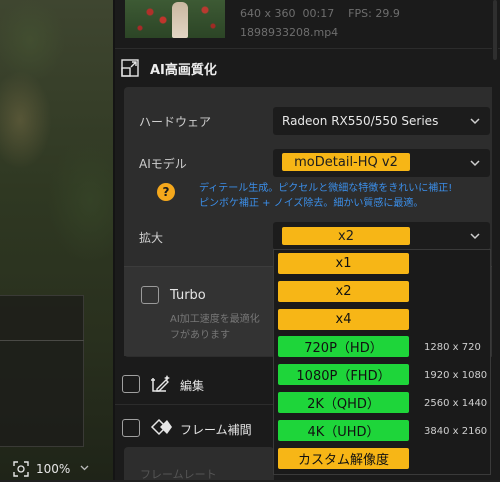 The image size is (500, 482). Describe the element at coordinates (151, 238) in the screenshot. I see `scale-label: 拡大` at that location.